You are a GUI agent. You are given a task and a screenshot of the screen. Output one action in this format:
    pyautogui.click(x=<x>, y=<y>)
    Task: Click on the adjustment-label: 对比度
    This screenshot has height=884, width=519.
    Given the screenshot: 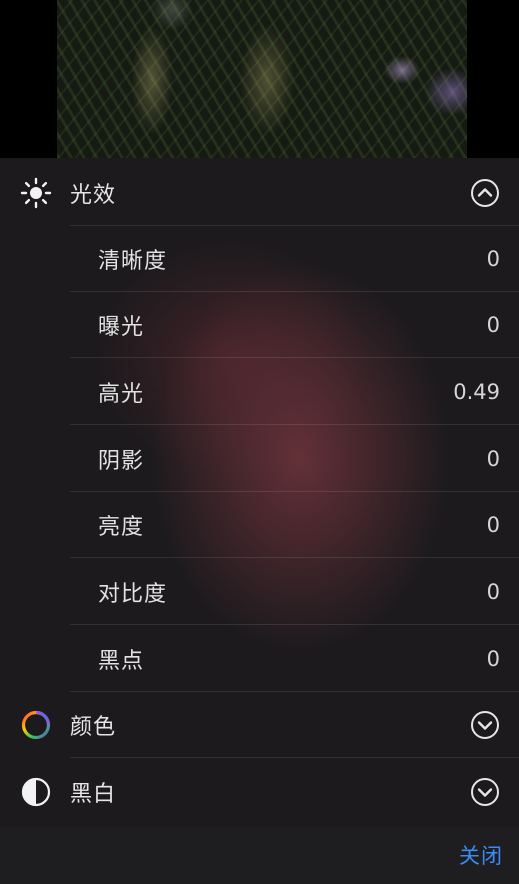 What is the action you would take?
    pyautogui.click(x=133, y=594)
    